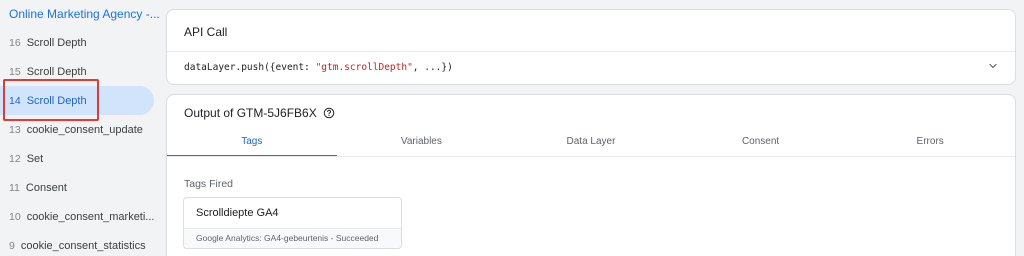 The image size is (1024, 256). I want to click on tags-fired-label: Tags Fired, so click(209, 184).